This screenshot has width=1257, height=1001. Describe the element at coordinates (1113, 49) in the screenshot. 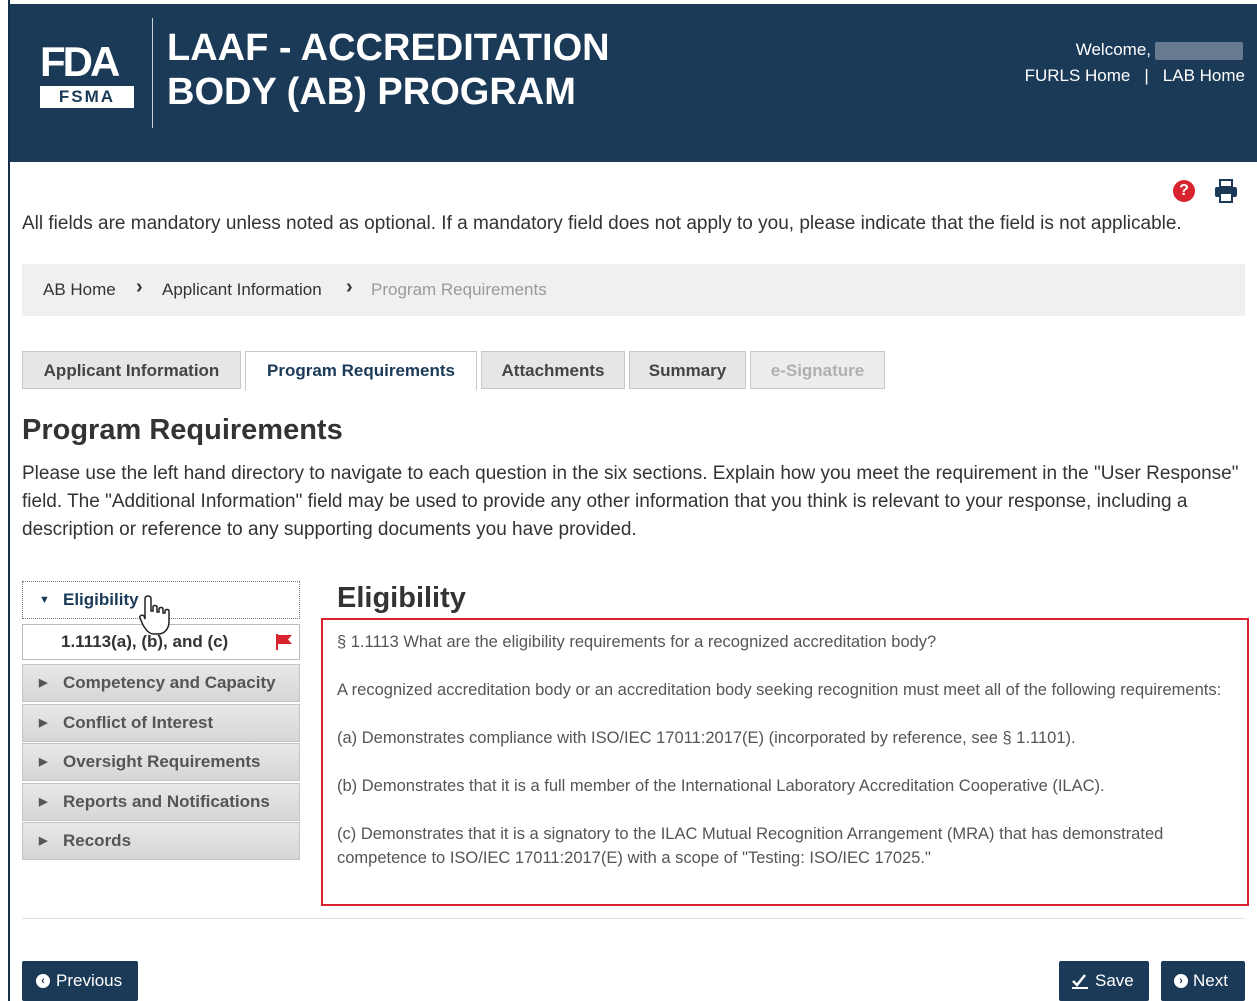

I see `welcome-label: Welcome,` at that location.